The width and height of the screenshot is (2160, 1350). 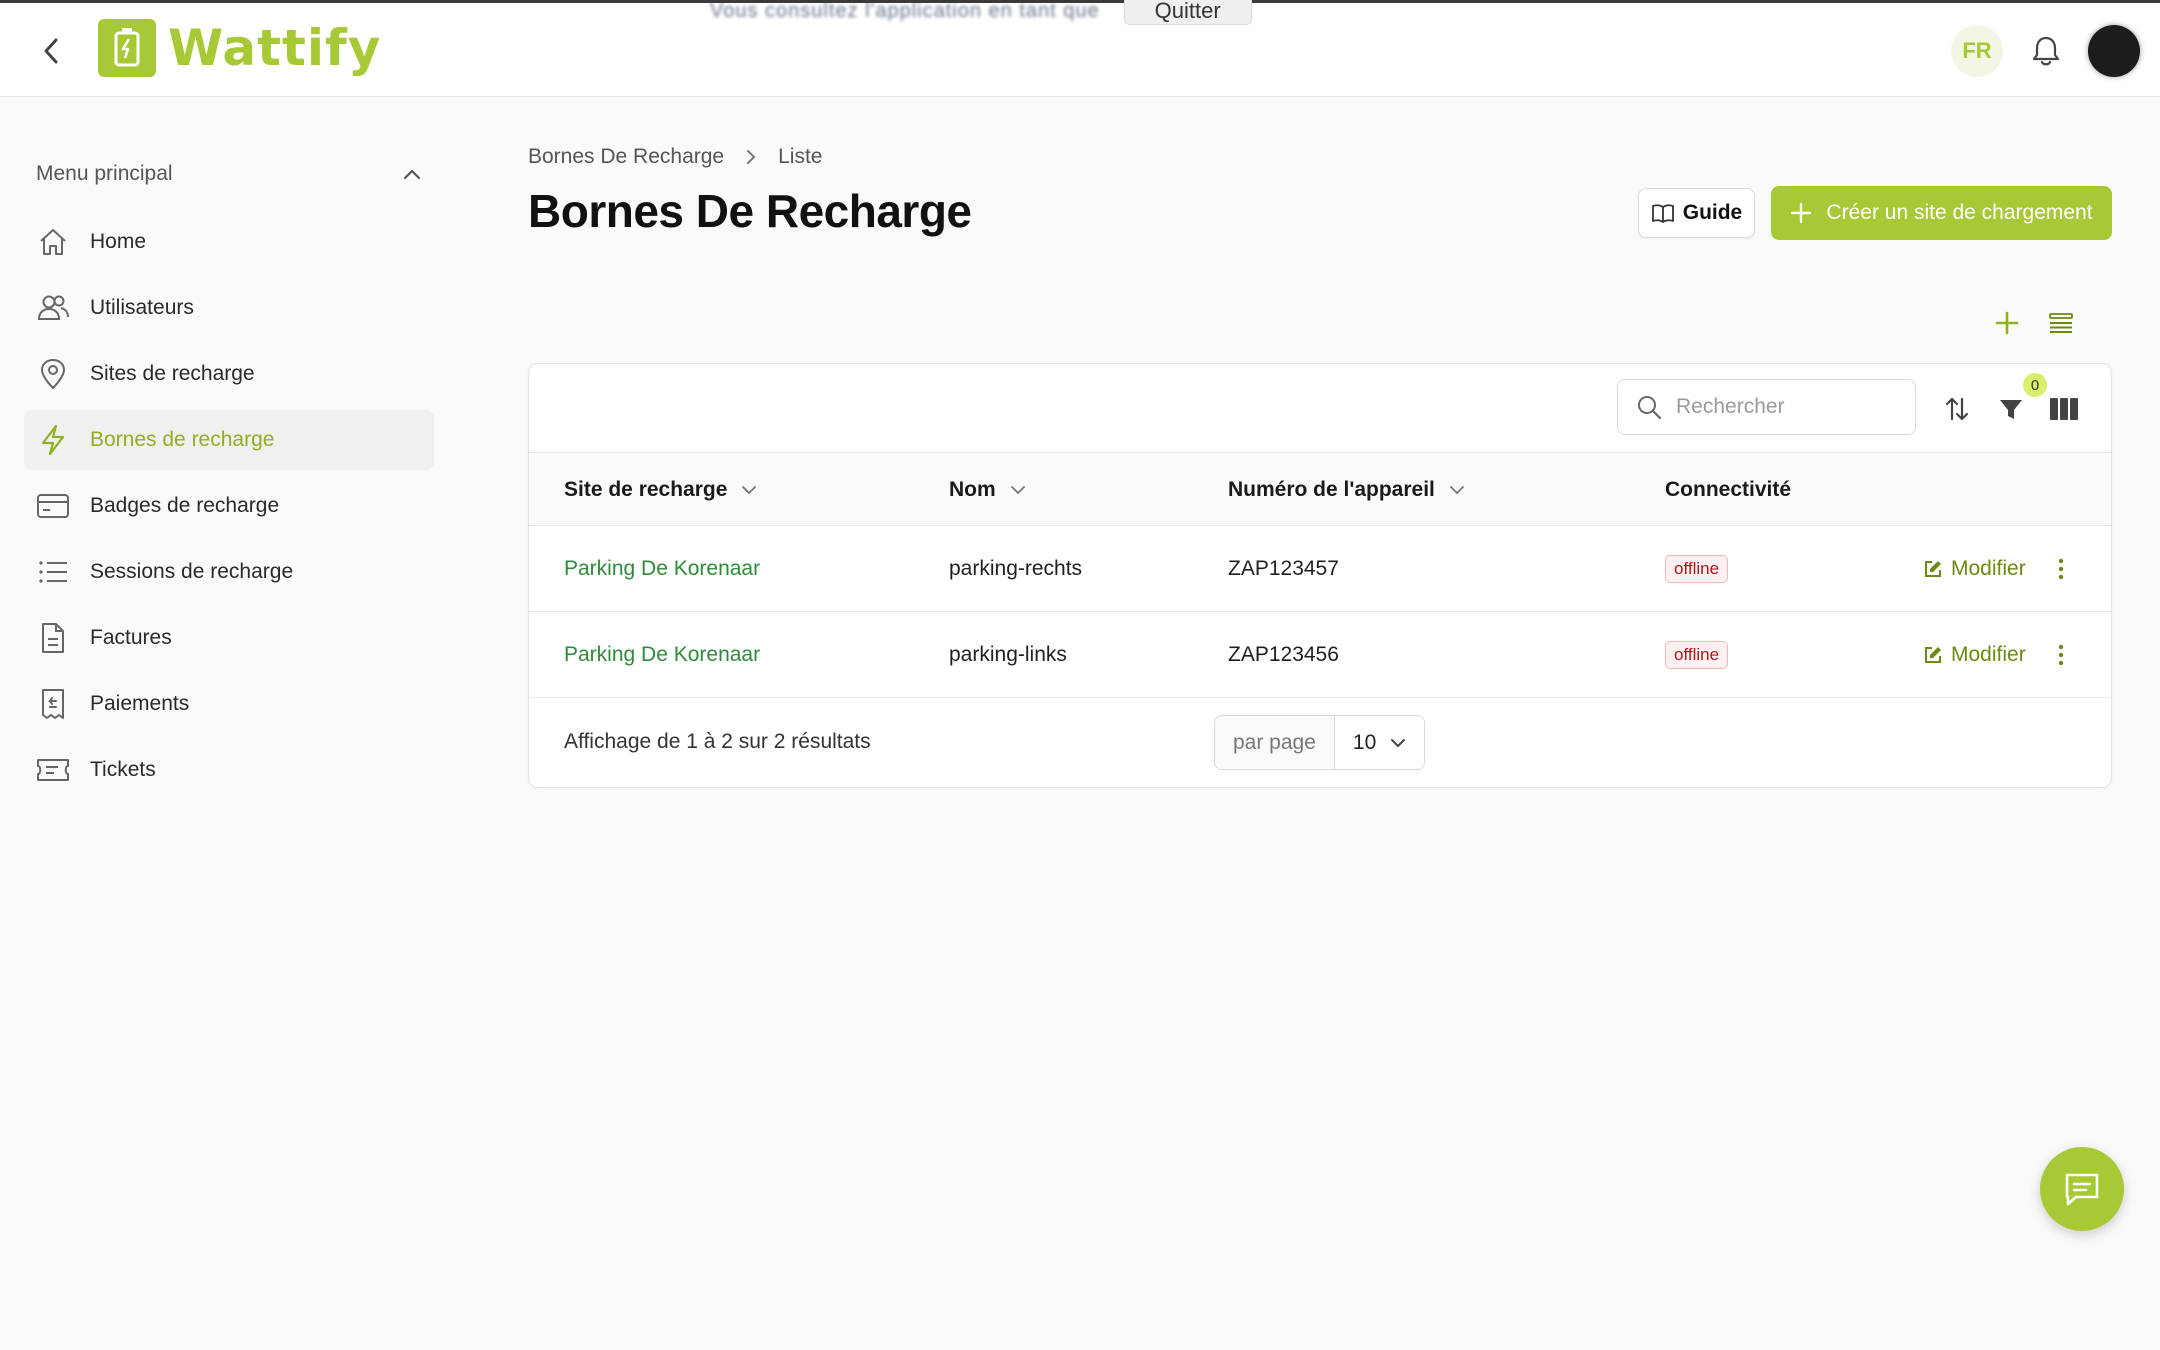 I want to click on page-title: Bornes De Recharge, so click(x=750, y=211).